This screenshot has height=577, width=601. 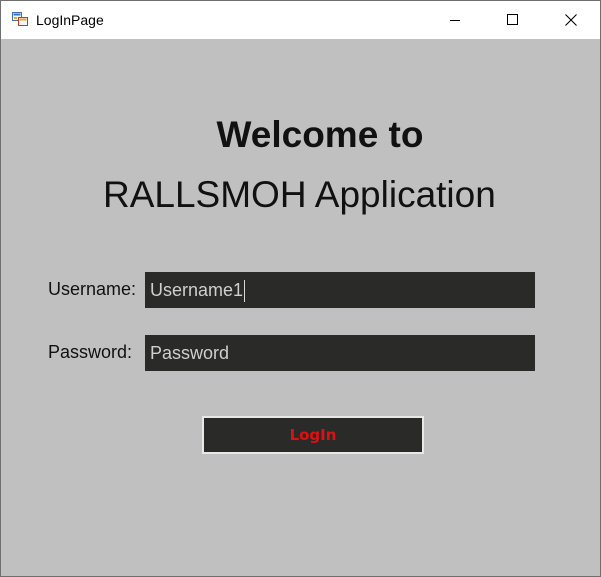 I want to click on form-icon, so click(x=20, y=19).